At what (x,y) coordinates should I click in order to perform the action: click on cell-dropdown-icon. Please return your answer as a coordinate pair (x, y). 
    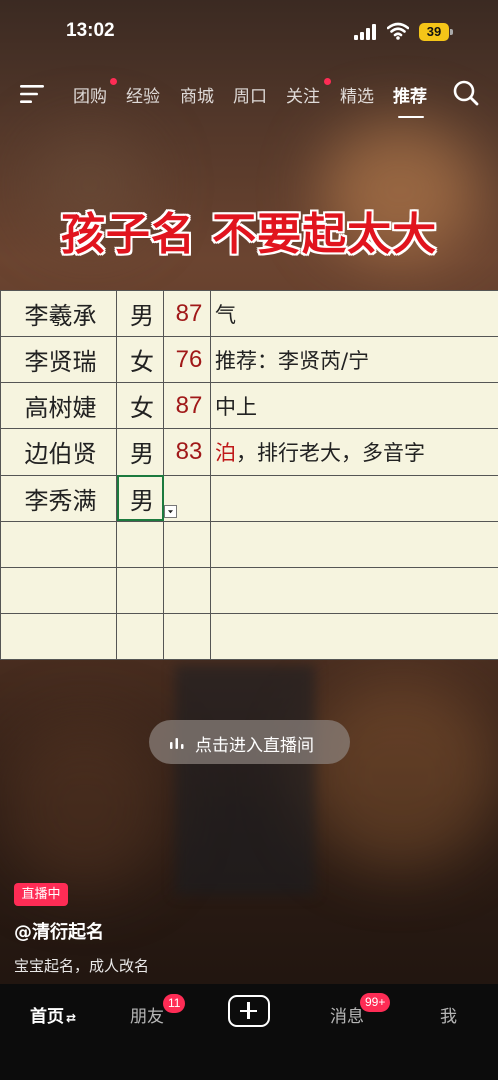
    Looking at the image, I should click on (170, 511).